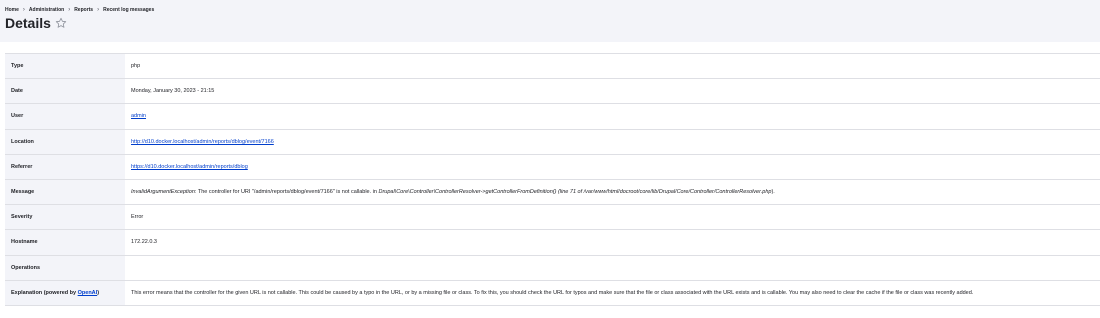 This screenshot has width=1100, height=318. What do you see at coordinates (65, 268) in the screenshot?
I see `operations-label: Operations` at bounding box center [65, 268].